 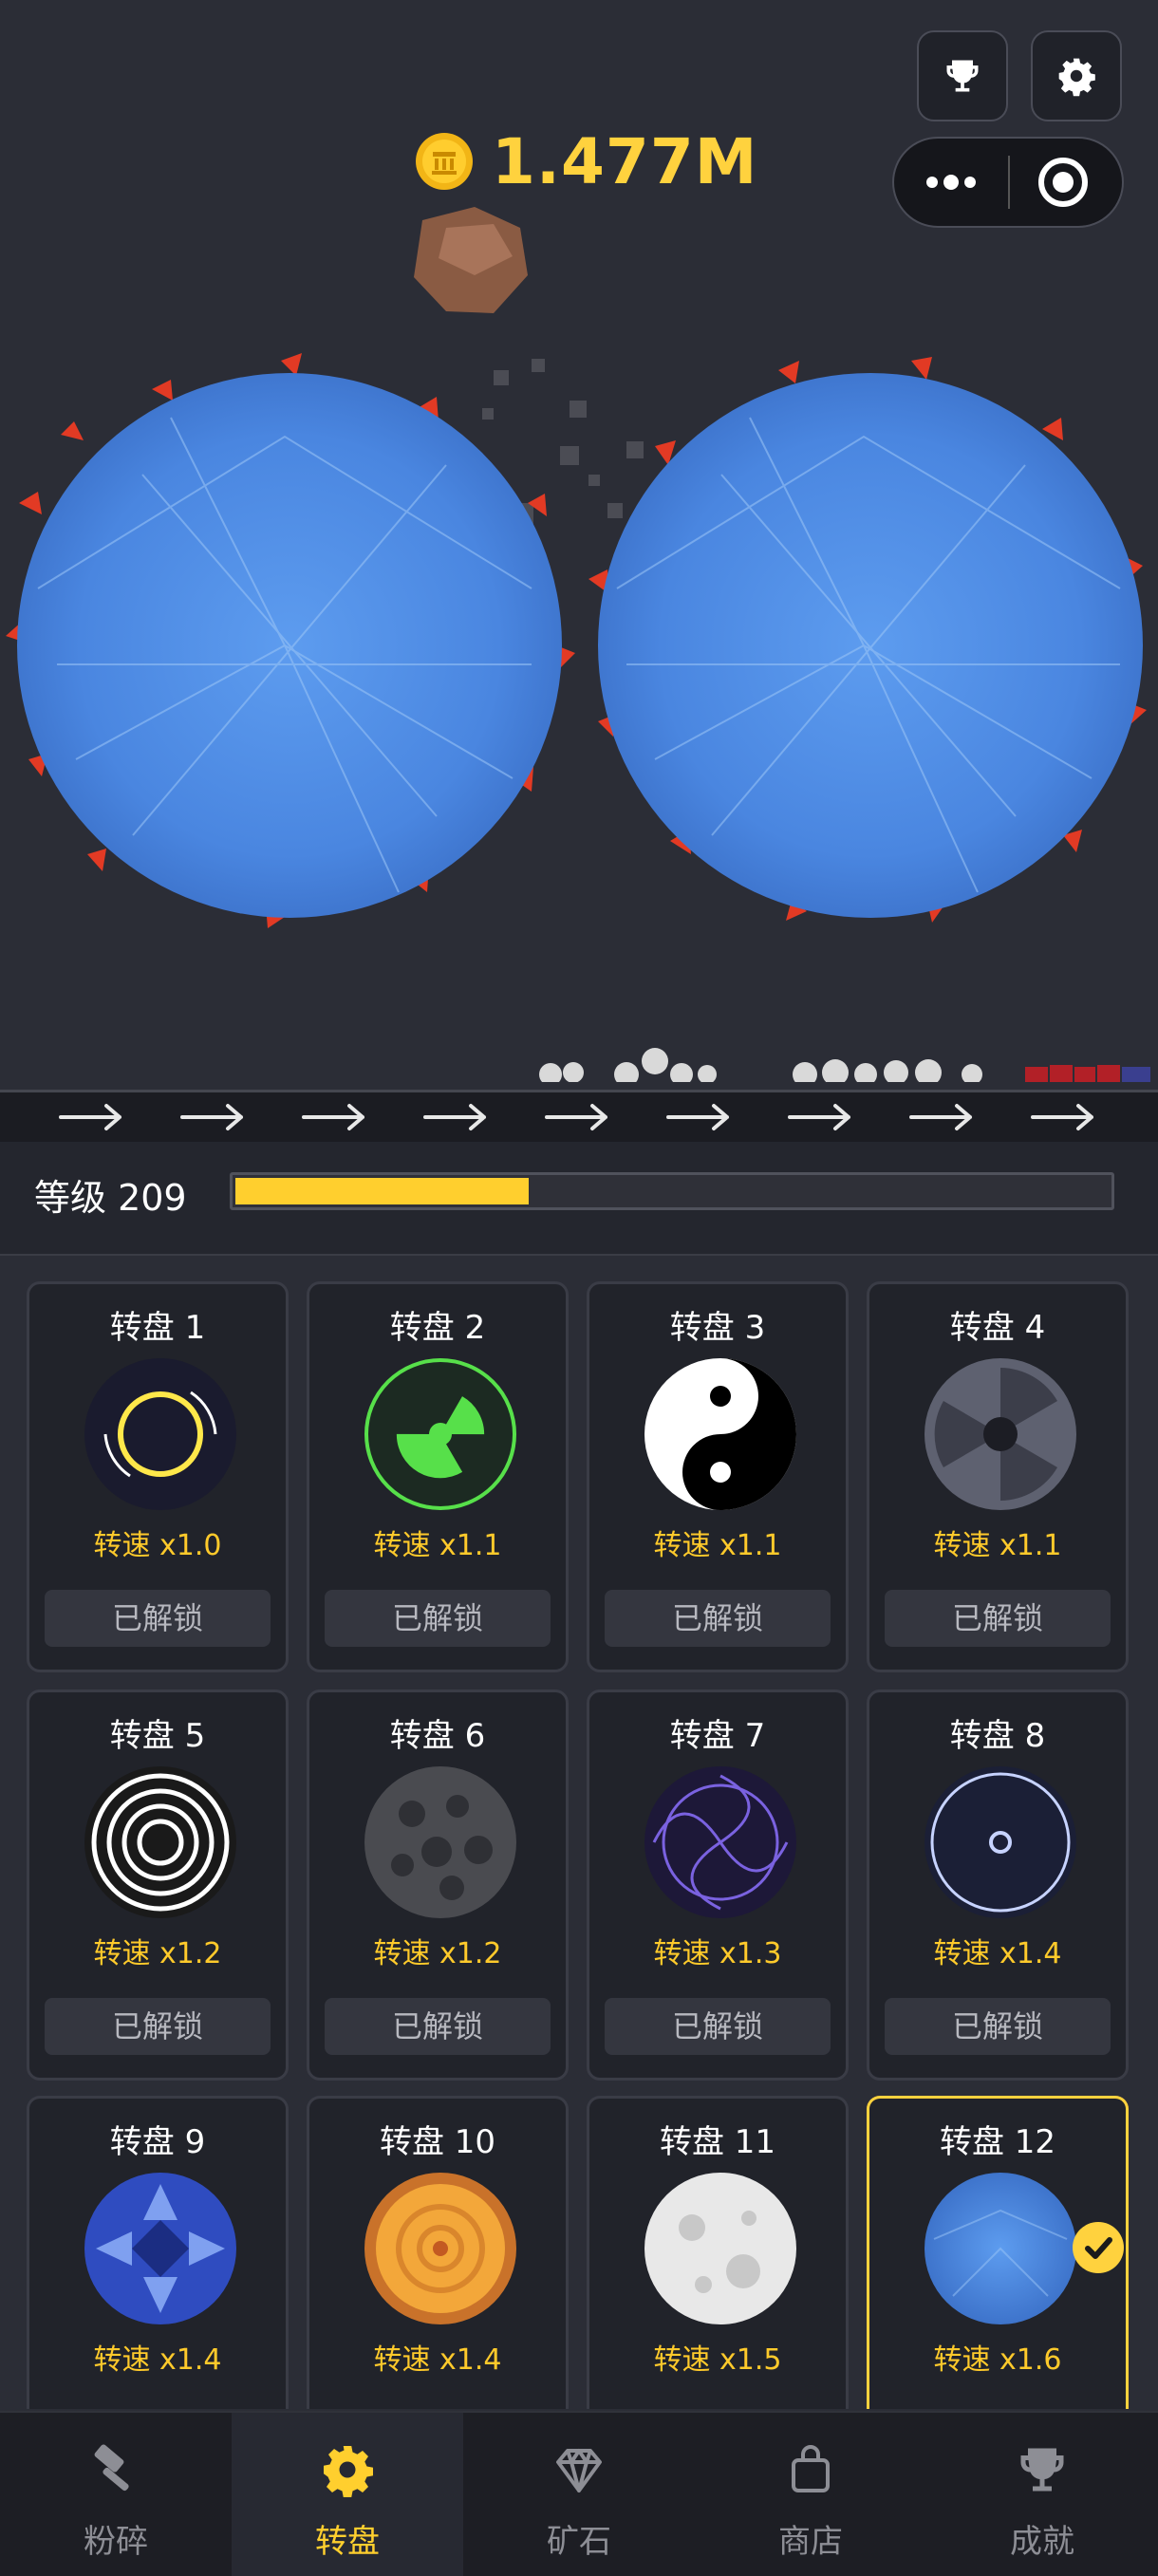 I want to click on wheel-card-4: 转盘 4 转速 x1.1 已解锁, so click(x=998, y=1476).